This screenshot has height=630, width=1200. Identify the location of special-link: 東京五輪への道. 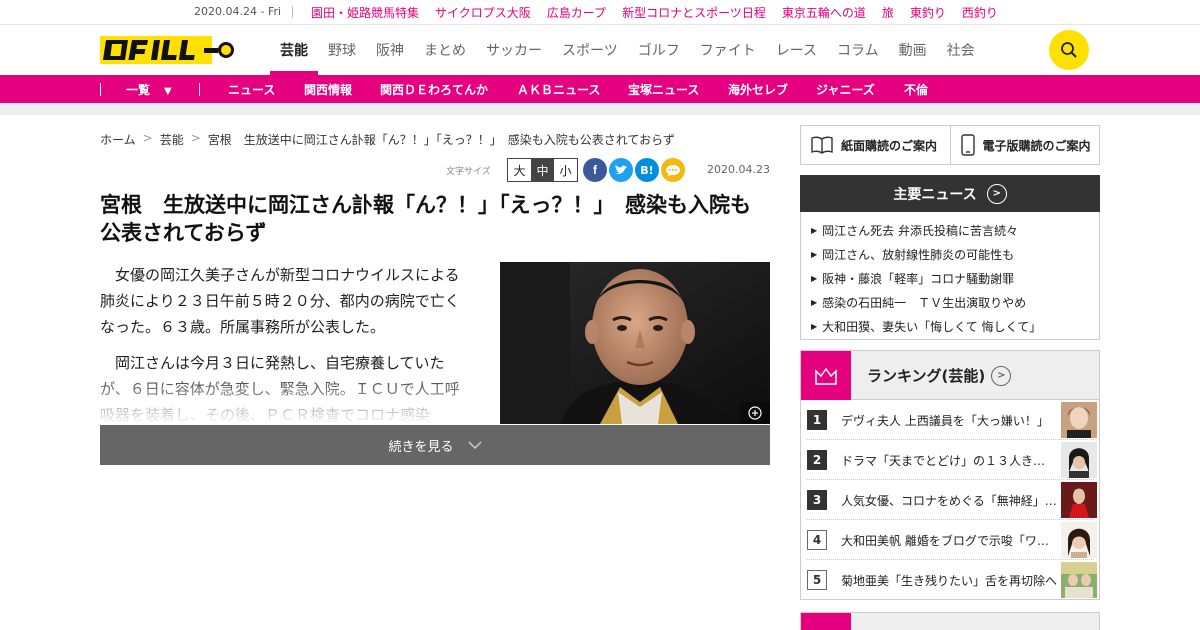
(824, 12).